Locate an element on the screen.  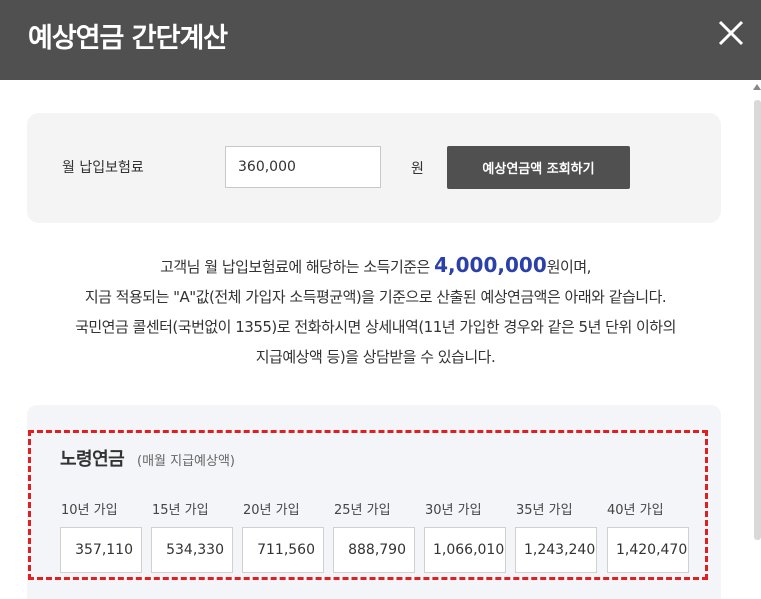
term-label: 15년 가입 is located at coordinates (180, 510).